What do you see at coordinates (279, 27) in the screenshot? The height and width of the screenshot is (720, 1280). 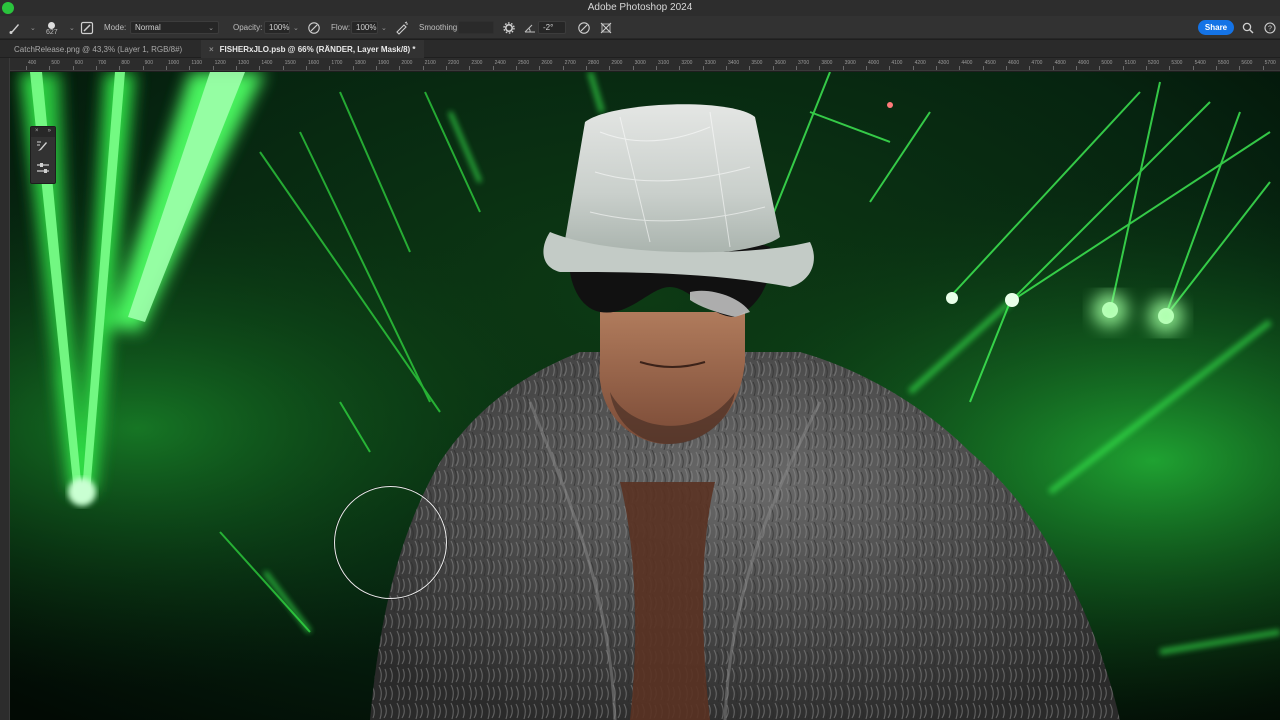 I see `opacity-value: 100%` at bounding box center [279, 27].